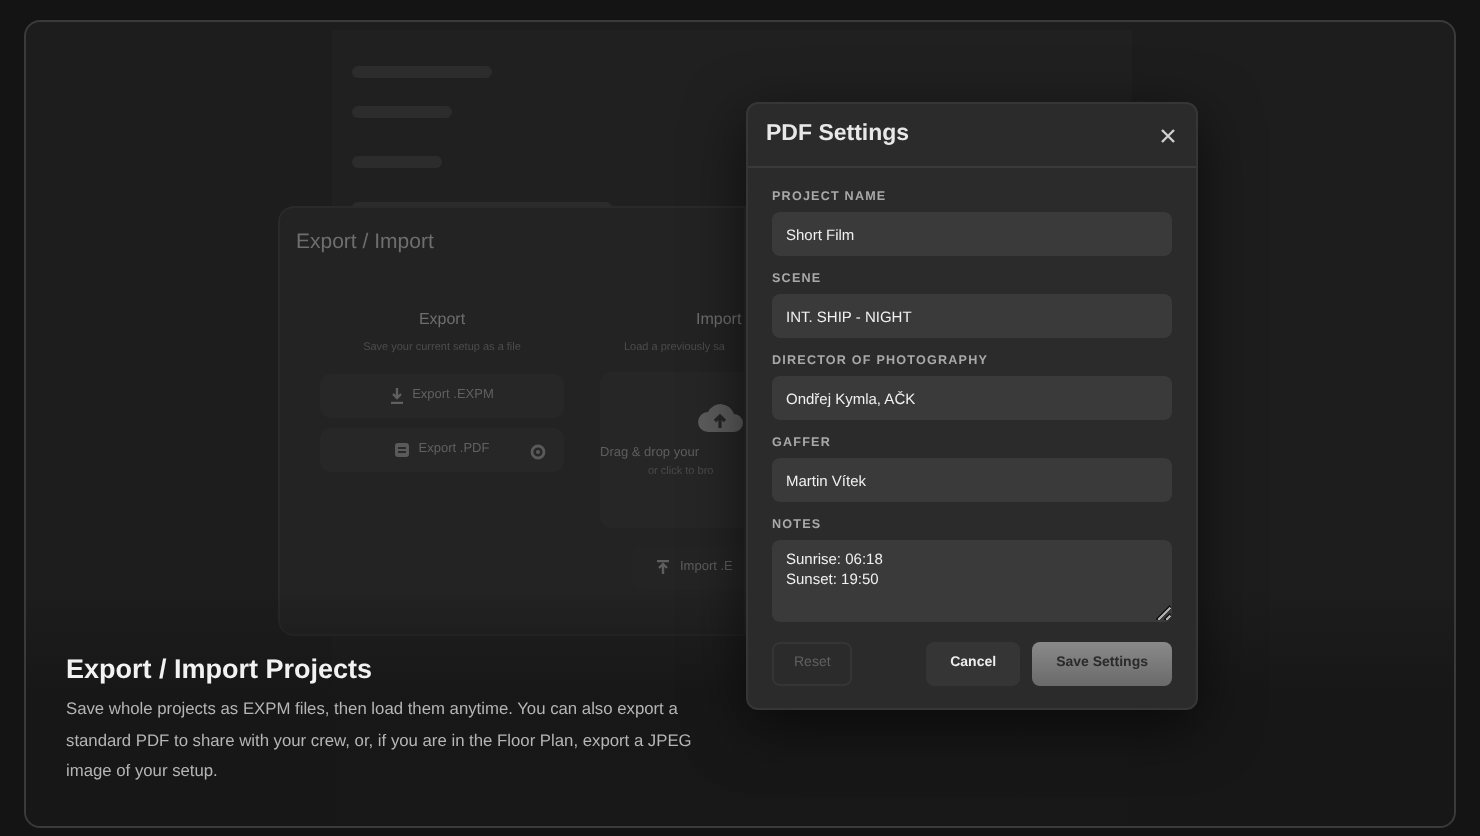 This screenshot has height=836, width=1480. I want to click on caption-text: Save whole projects as EXPM files, then load them anytime. You can also export a standard PDF to share with your crew, or, if you are in the Floor Plan, export a JPEG image of your setup., so click(380, 740).